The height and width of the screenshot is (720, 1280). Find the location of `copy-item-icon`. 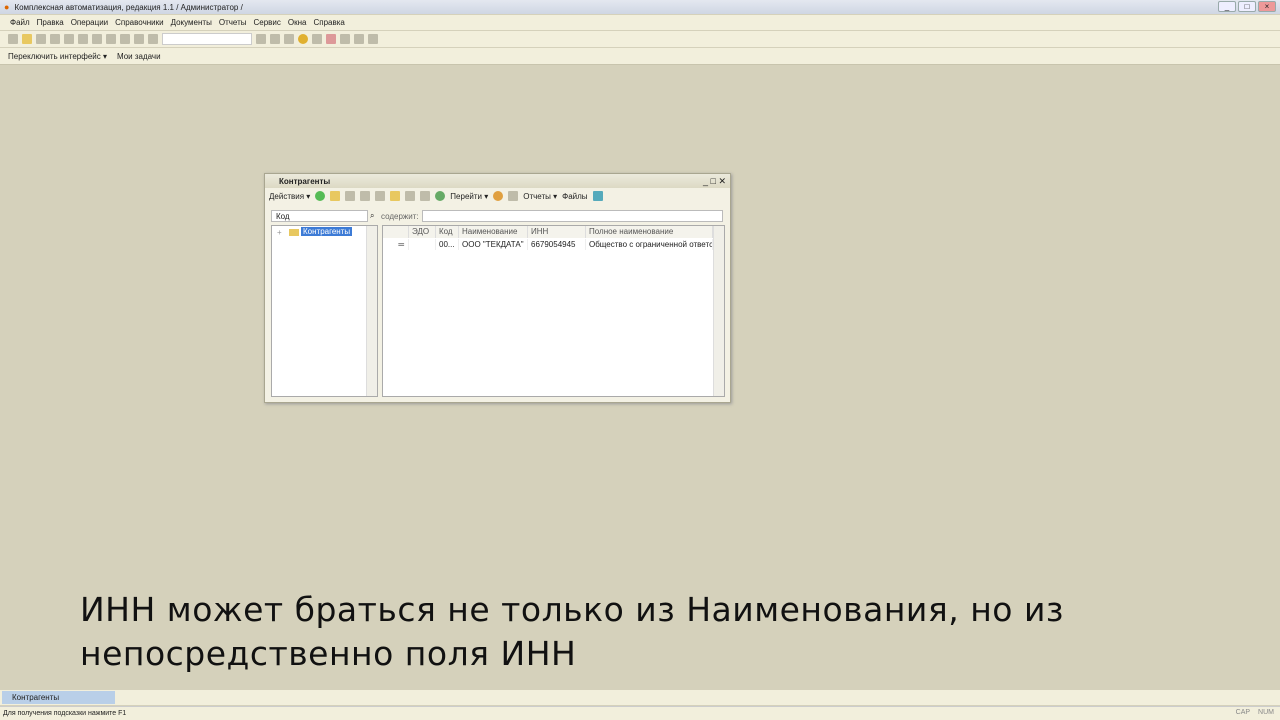

copy-item-icon is located at coordinates (350, 196).